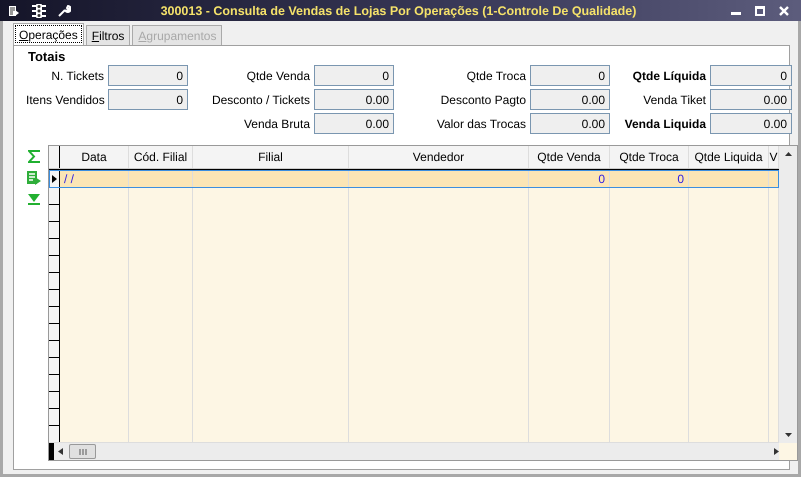 This screenshot has height=477, width=801. I want to click on field-label: Venda Tiket, so click(674, 99).